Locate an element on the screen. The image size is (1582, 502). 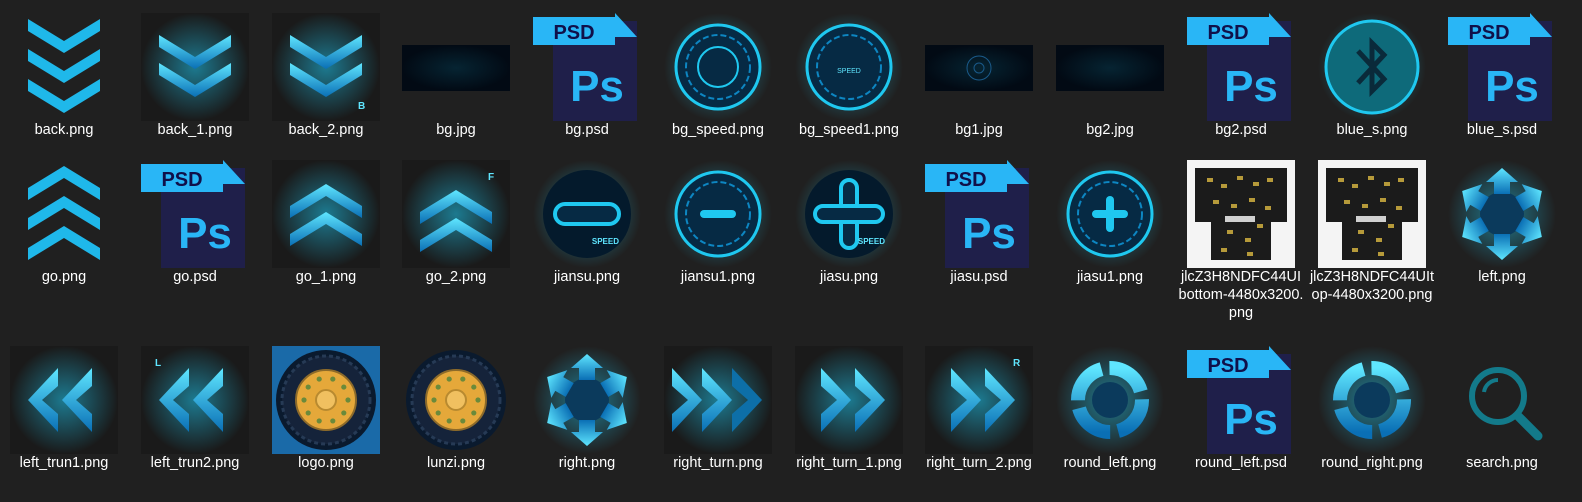
file-item: PSD Ps bg2.psd is located at coordinates (1241, 83).